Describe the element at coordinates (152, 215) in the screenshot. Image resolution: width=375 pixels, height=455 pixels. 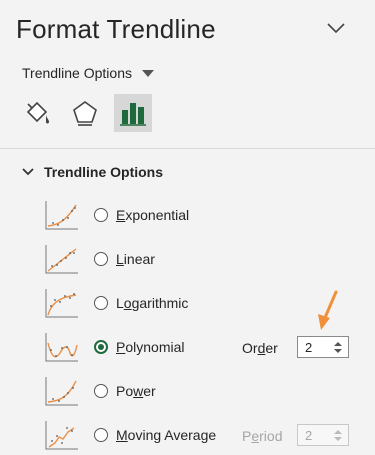
I see `exponential-label: Exponential` at that location.